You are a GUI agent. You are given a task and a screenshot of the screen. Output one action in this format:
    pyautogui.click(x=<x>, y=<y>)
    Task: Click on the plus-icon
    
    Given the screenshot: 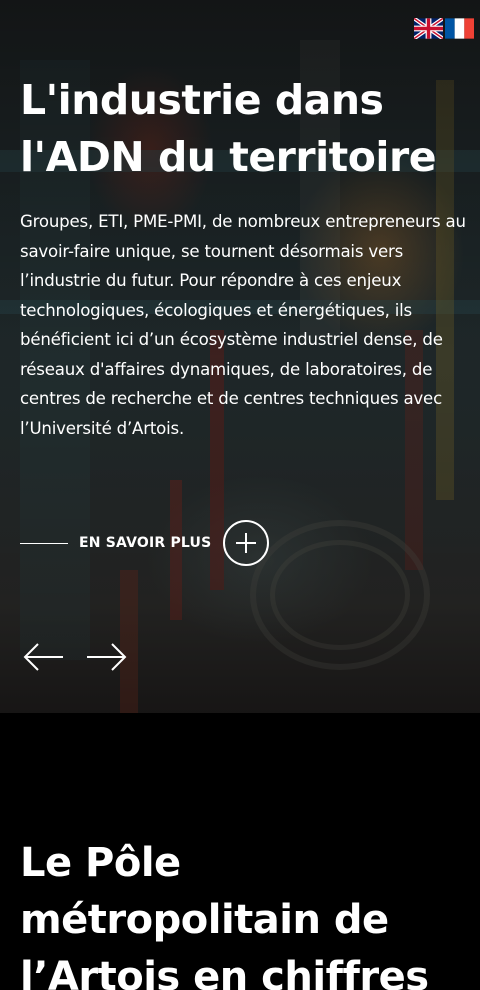 What is the action you would take?
    pyautogui.click(x=246, y=543)
    